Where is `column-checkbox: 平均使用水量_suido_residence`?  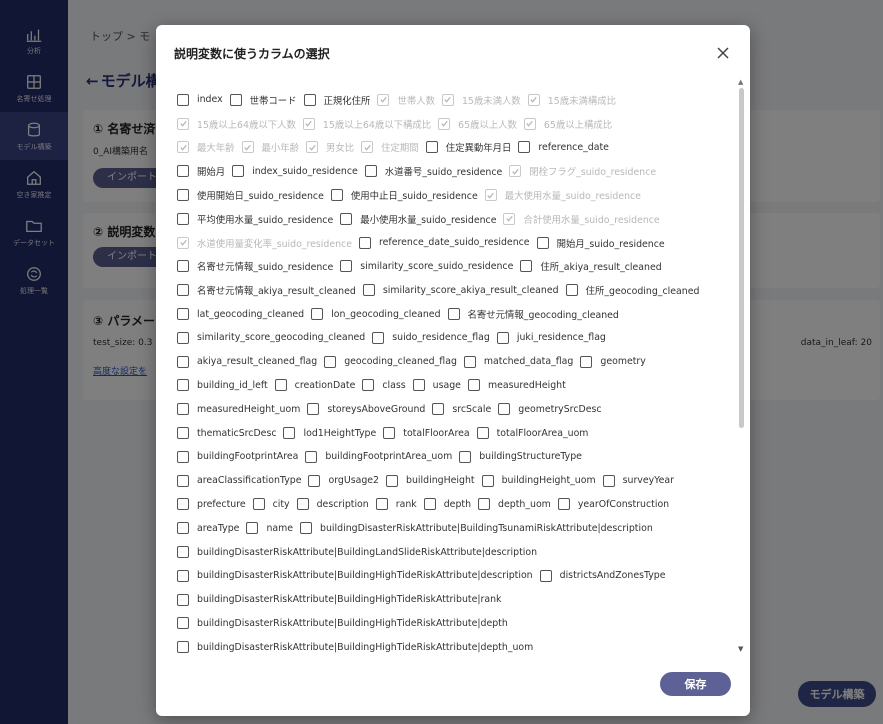 column-checkbox: 平均使用水量_suido_residence is located at coordinates (255, 219).